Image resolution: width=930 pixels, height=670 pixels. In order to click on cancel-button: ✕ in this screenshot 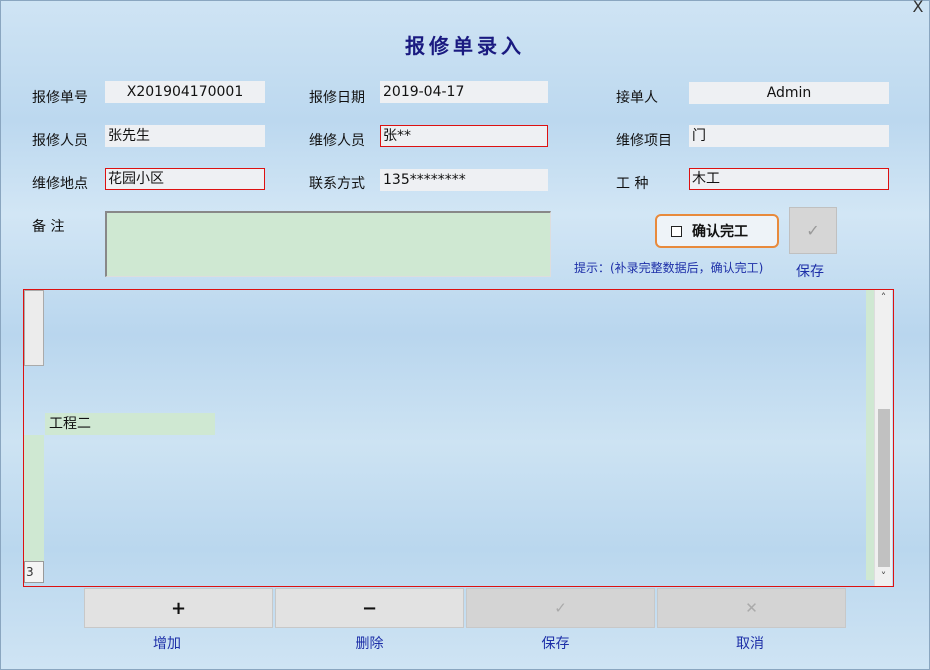, I will do `click(751, 608)`.